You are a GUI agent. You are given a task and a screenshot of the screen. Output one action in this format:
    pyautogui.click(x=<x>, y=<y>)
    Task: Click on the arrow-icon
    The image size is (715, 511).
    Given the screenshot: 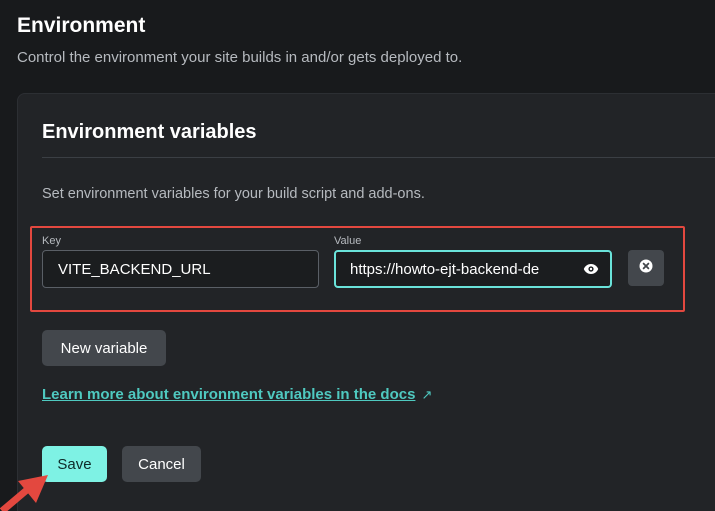 What is the action you would take?
    pyautogui.click(x=24, y=493)
    